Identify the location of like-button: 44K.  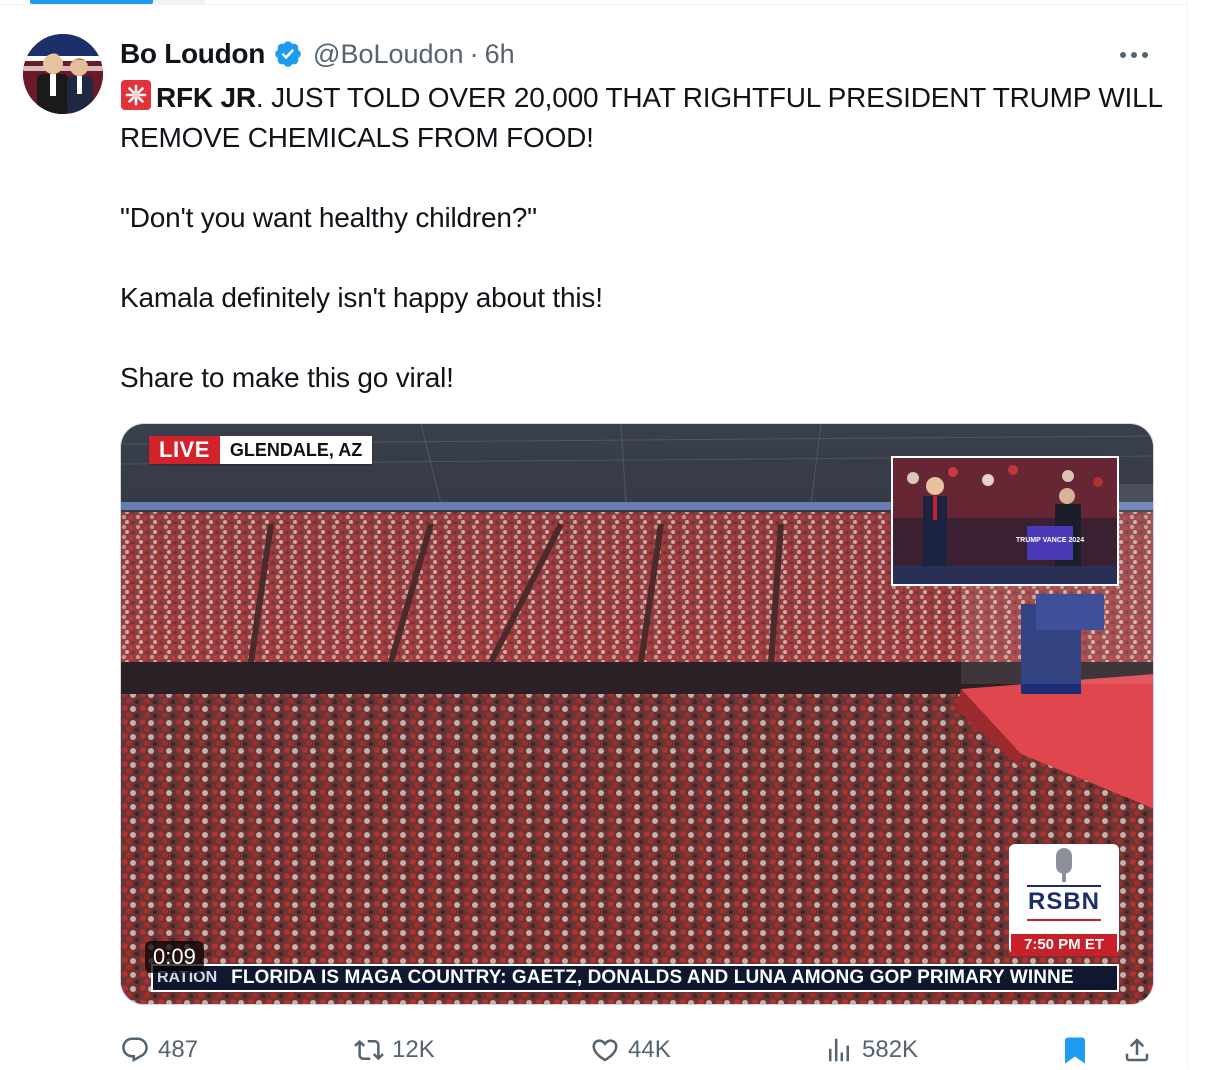
(630, 1050).